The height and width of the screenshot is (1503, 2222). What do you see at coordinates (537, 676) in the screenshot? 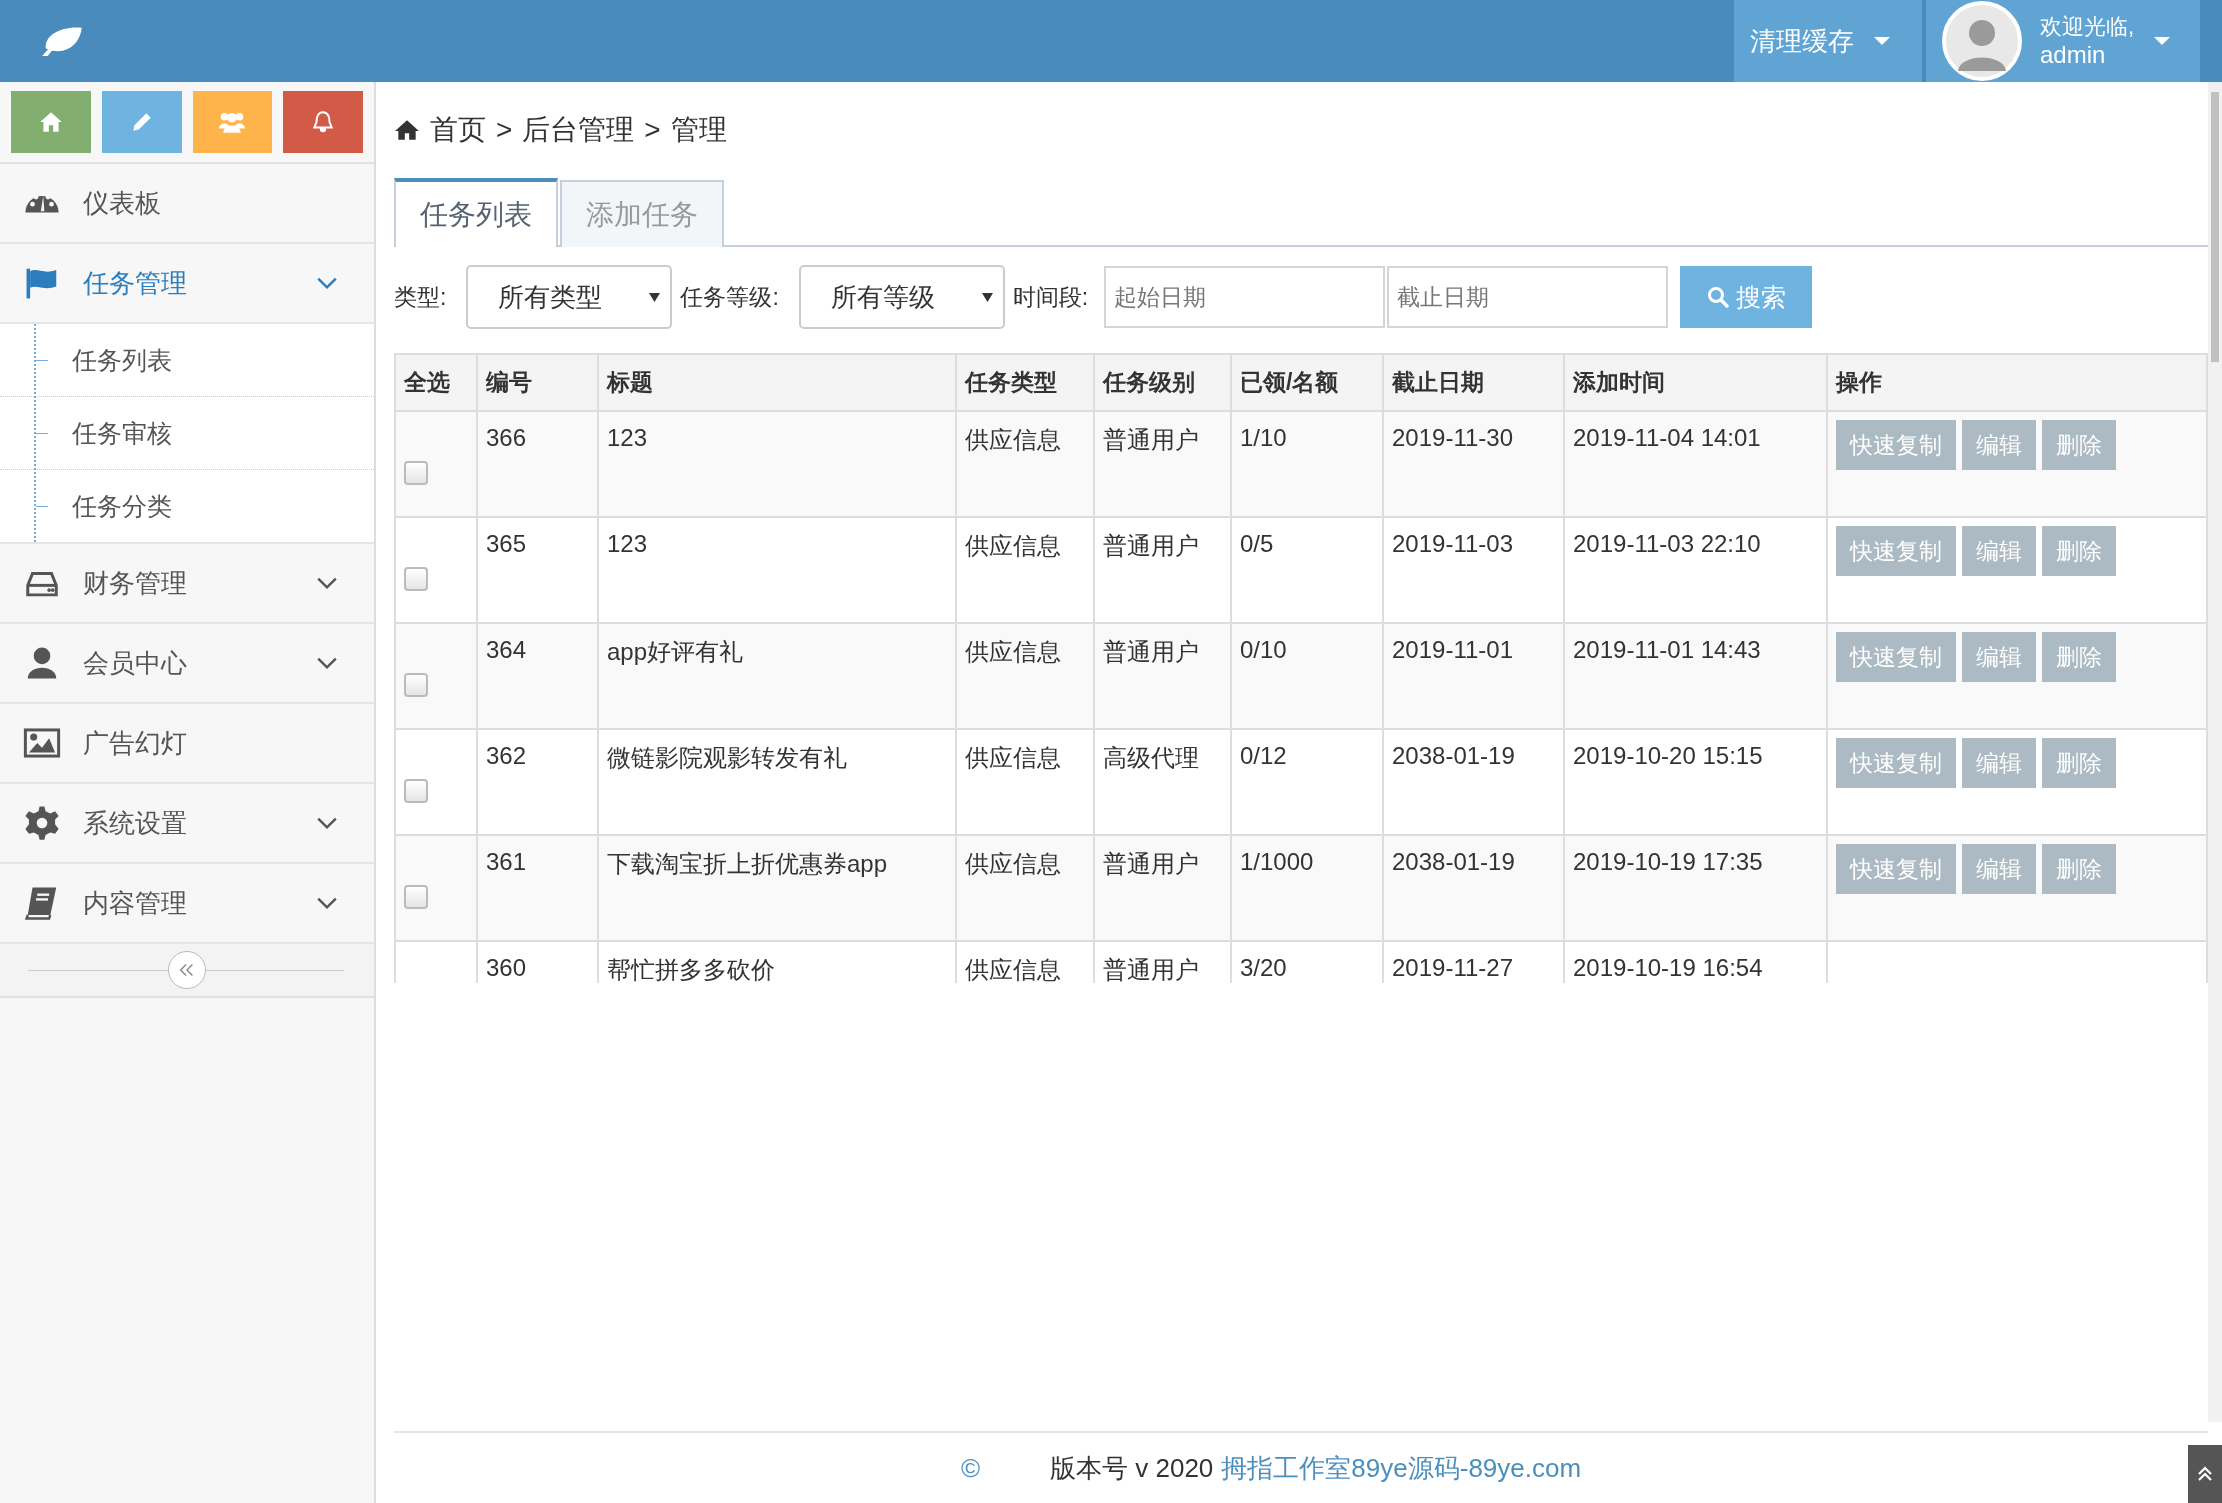
I see `table-cell: 364` at bounding box center [537, 676].